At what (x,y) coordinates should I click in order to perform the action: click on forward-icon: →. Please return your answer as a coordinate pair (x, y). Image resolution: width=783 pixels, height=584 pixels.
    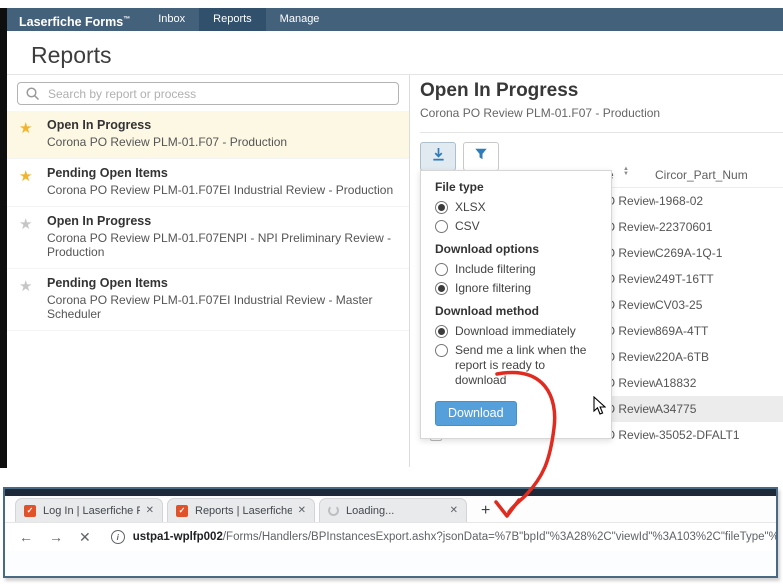
    Looking at the image, I should click on (56, 537).